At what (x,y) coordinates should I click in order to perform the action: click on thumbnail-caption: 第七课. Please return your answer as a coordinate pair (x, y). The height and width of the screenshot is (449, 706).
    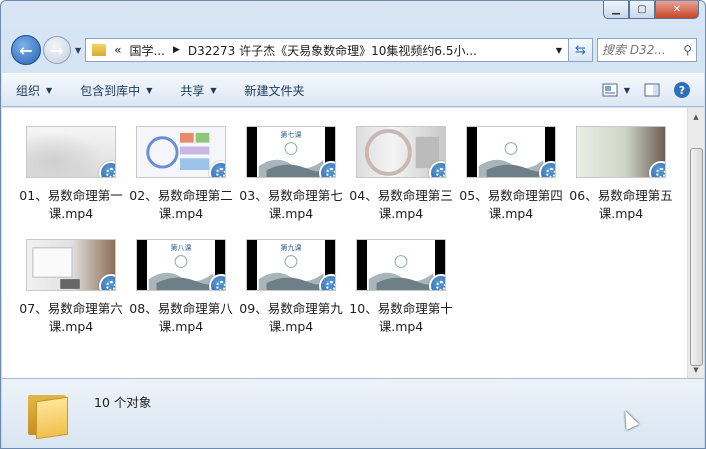
    Looking at the image, I should click on (291, 135).